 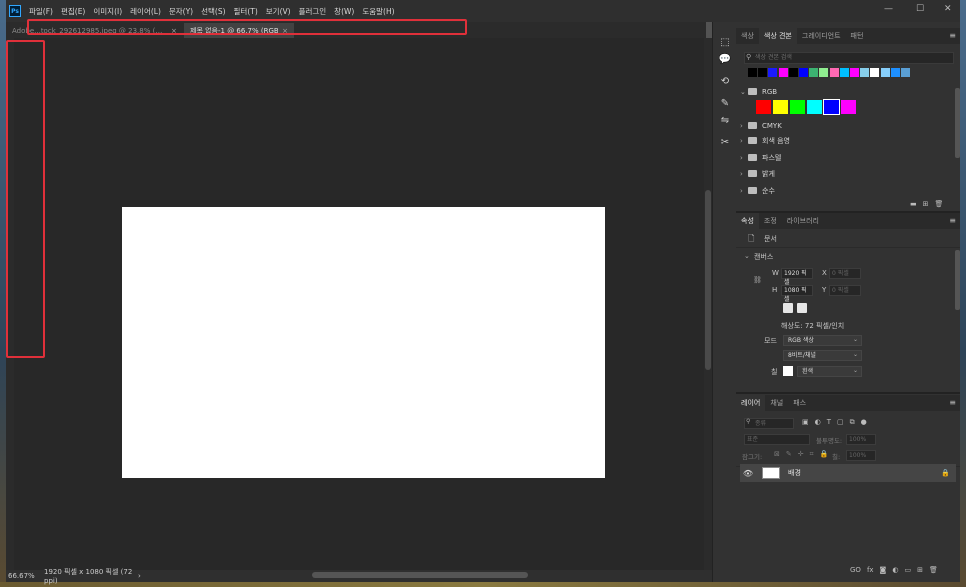 I want to click on delete-layer-icon: 🗑, so click(x=933, y=570).